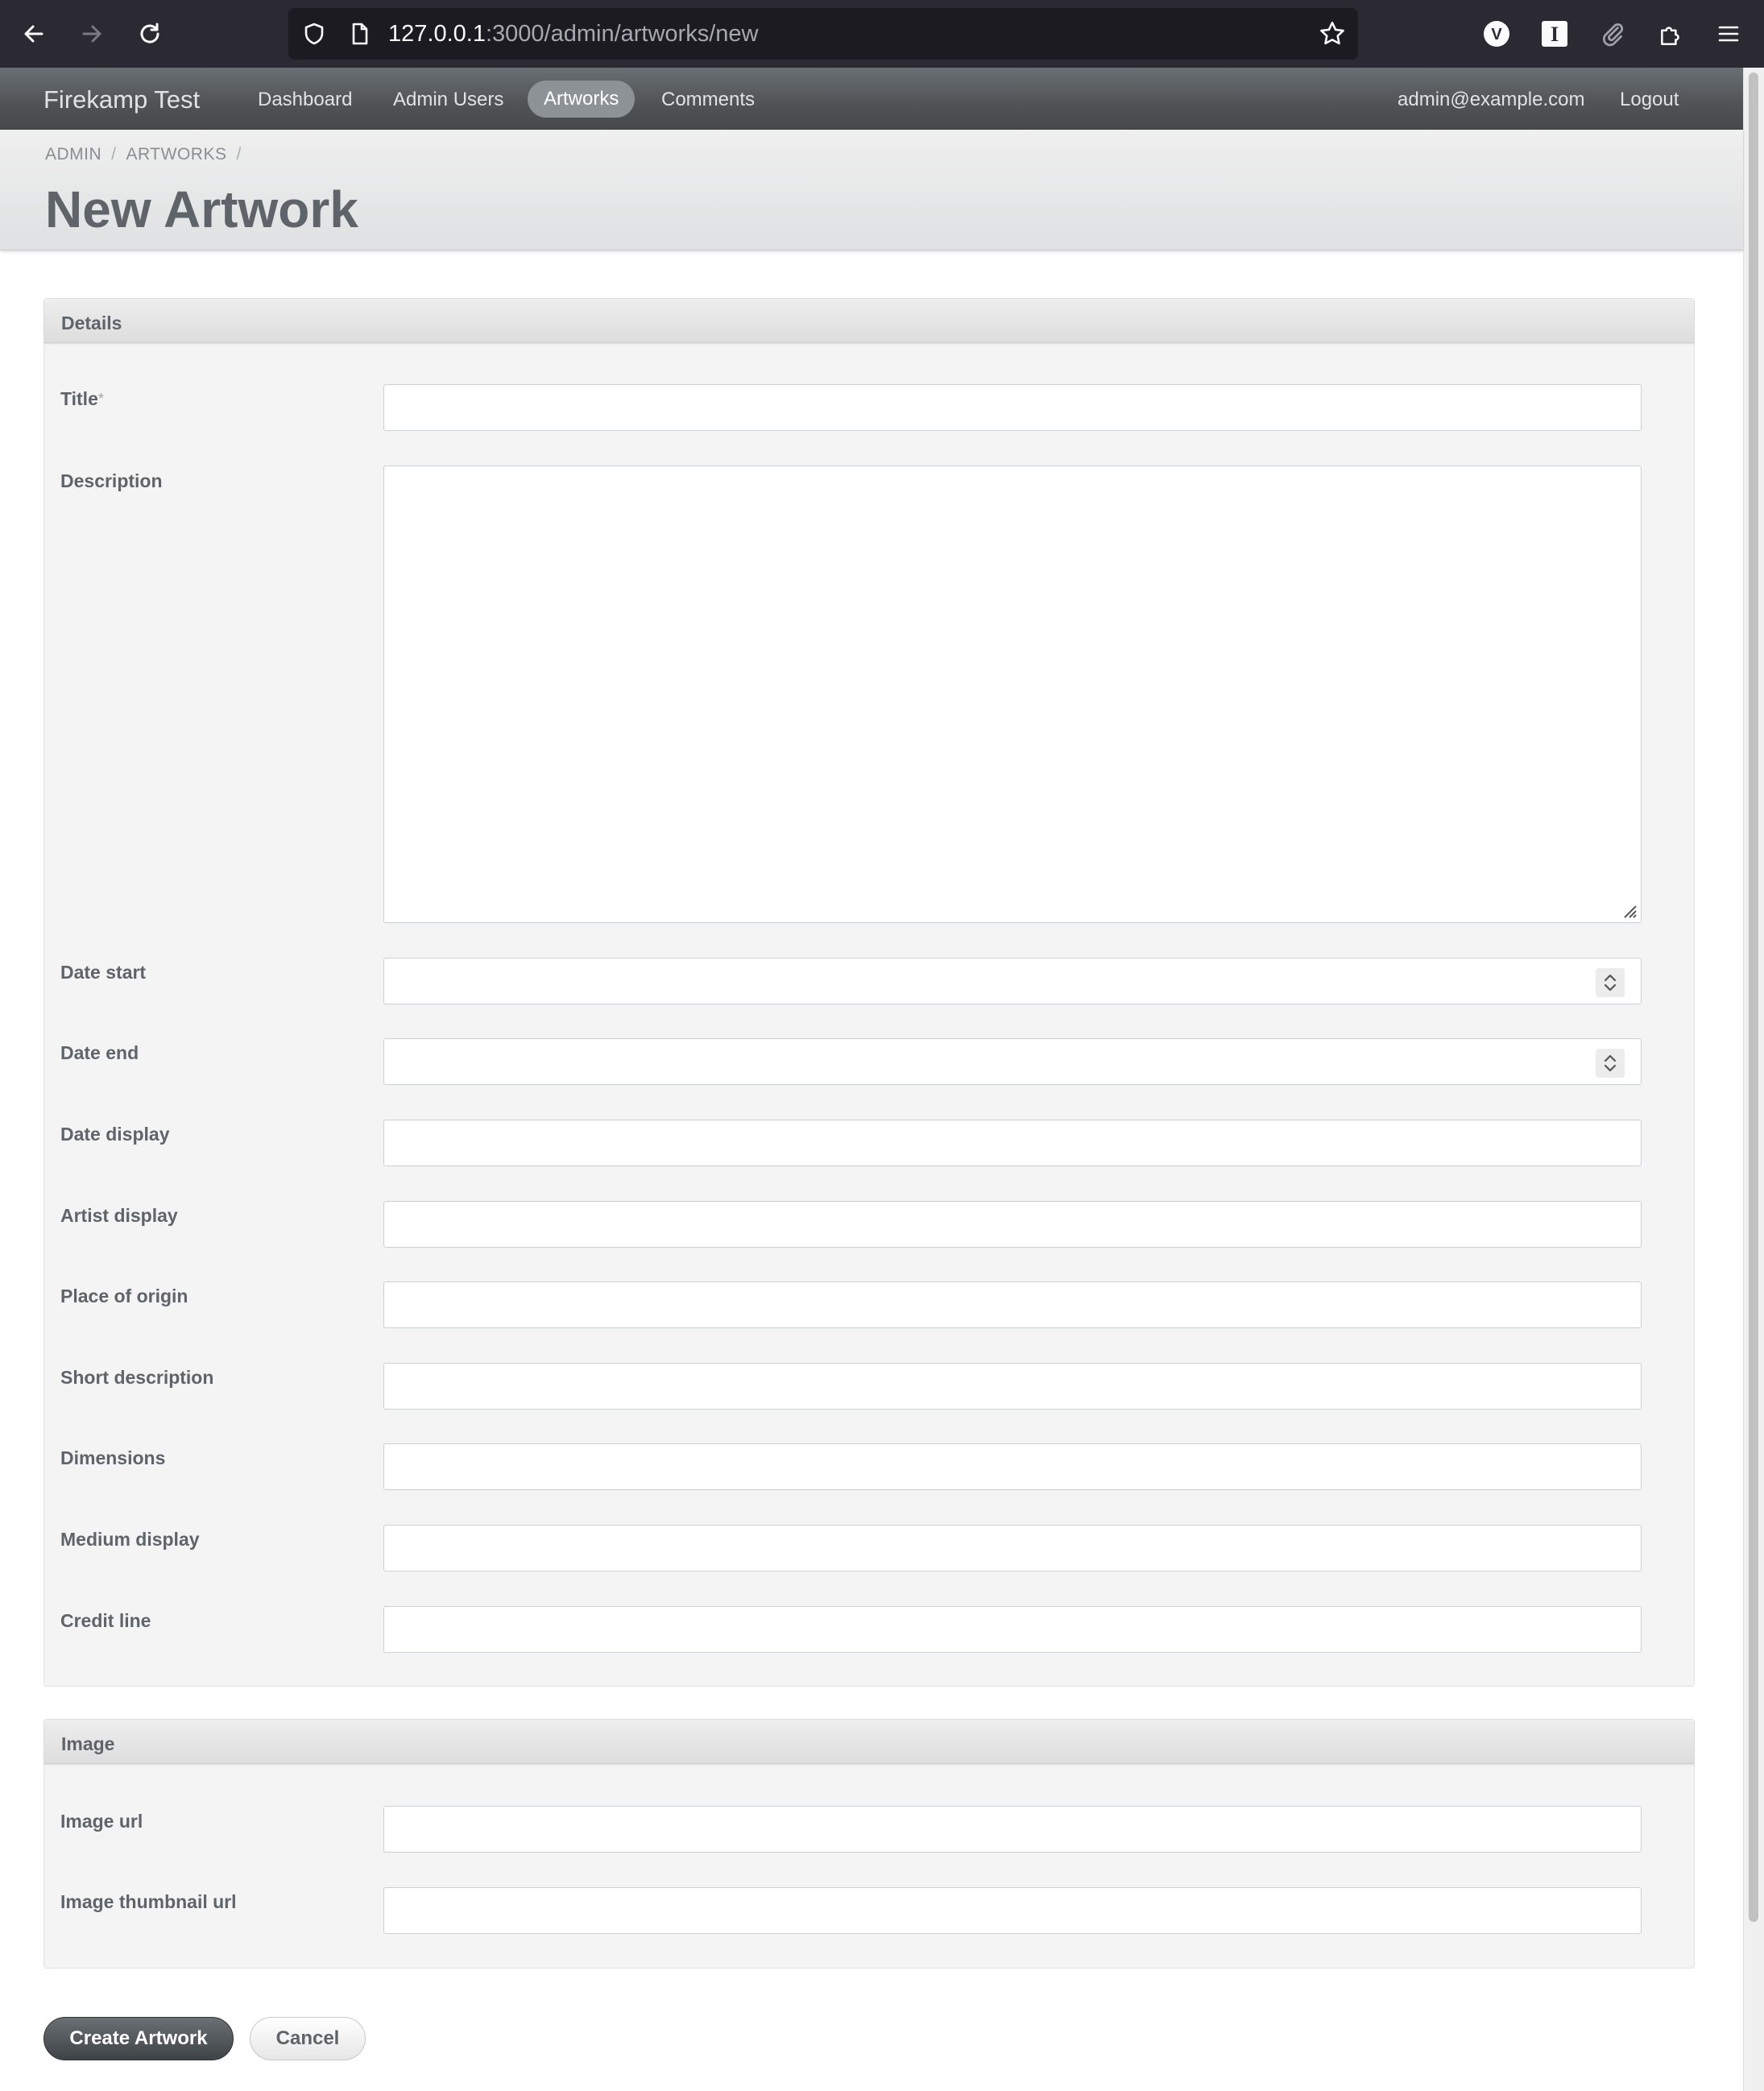 This screenshot has height=2091, width=1764. I want to click on nav-admin-users: Admin Users, so click(448, 103).